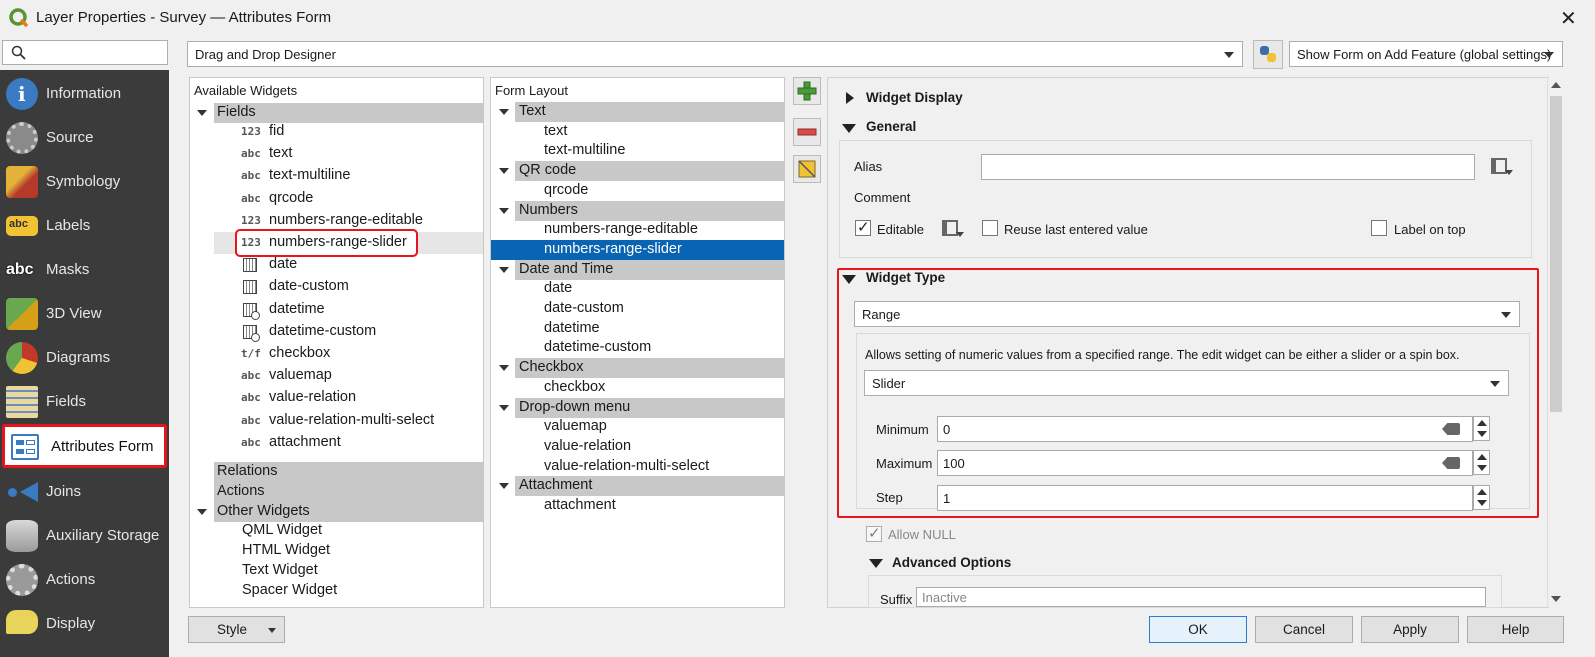 The width and height of the screenshot is (1595, 657). I want to click on step-spin-arrows, so click(1481, 497).